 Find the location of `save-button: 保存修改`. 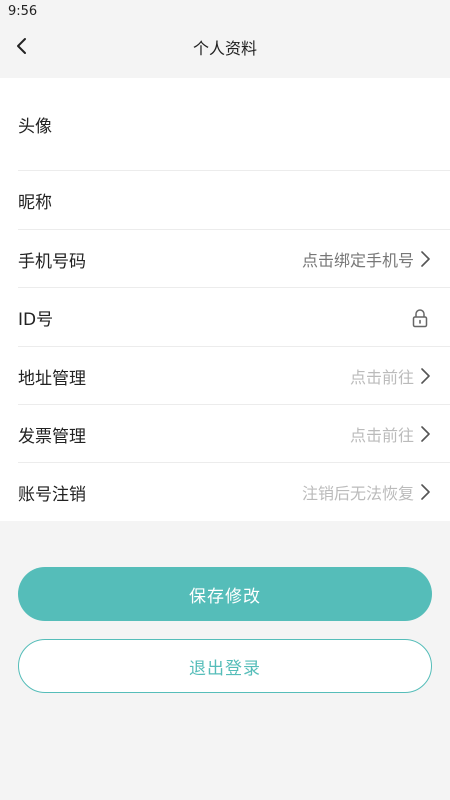

save-button: 保存修改 is located at coordinates (225, 594).